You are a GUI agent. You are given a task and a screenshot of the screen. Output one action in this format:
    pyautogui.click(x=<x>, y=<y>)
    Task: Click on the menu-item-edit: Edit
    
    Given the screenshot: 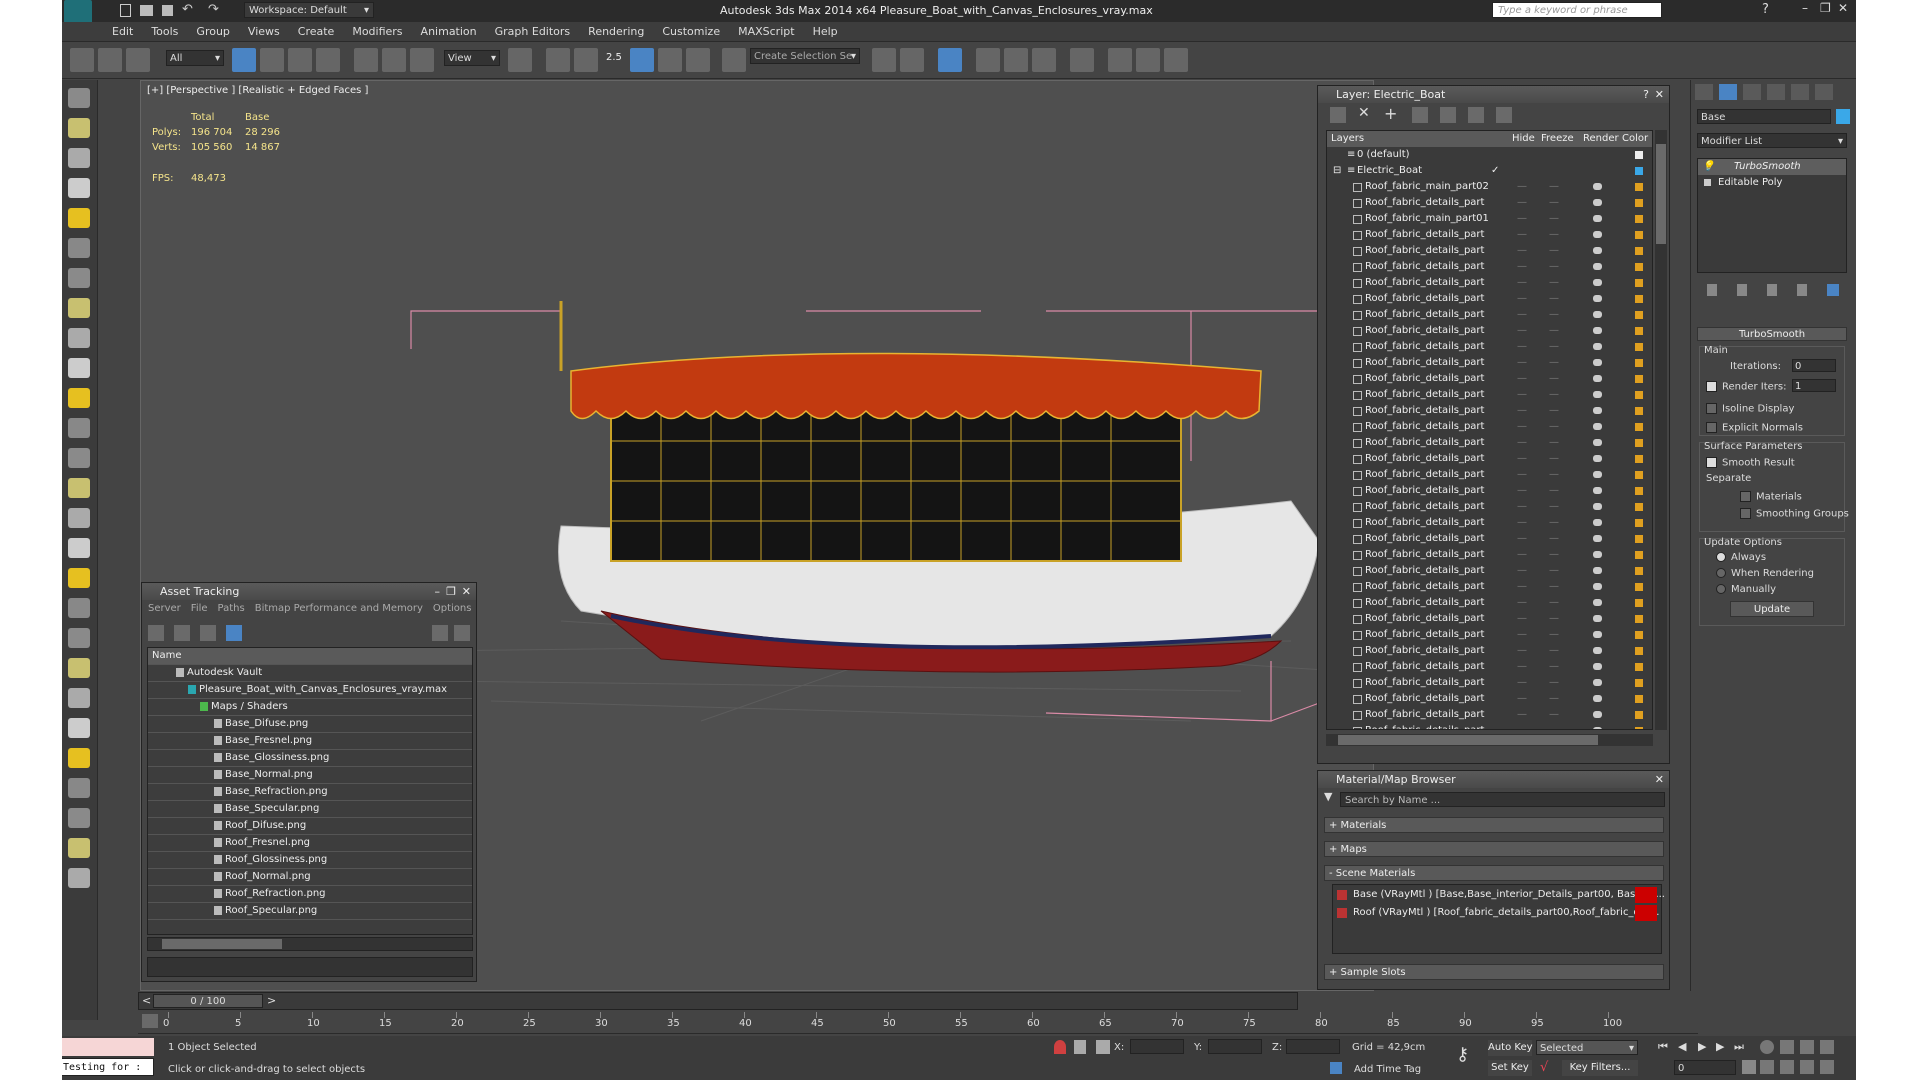 What is the action you would take?
    pyautogui.click(x=122, y=32)
    